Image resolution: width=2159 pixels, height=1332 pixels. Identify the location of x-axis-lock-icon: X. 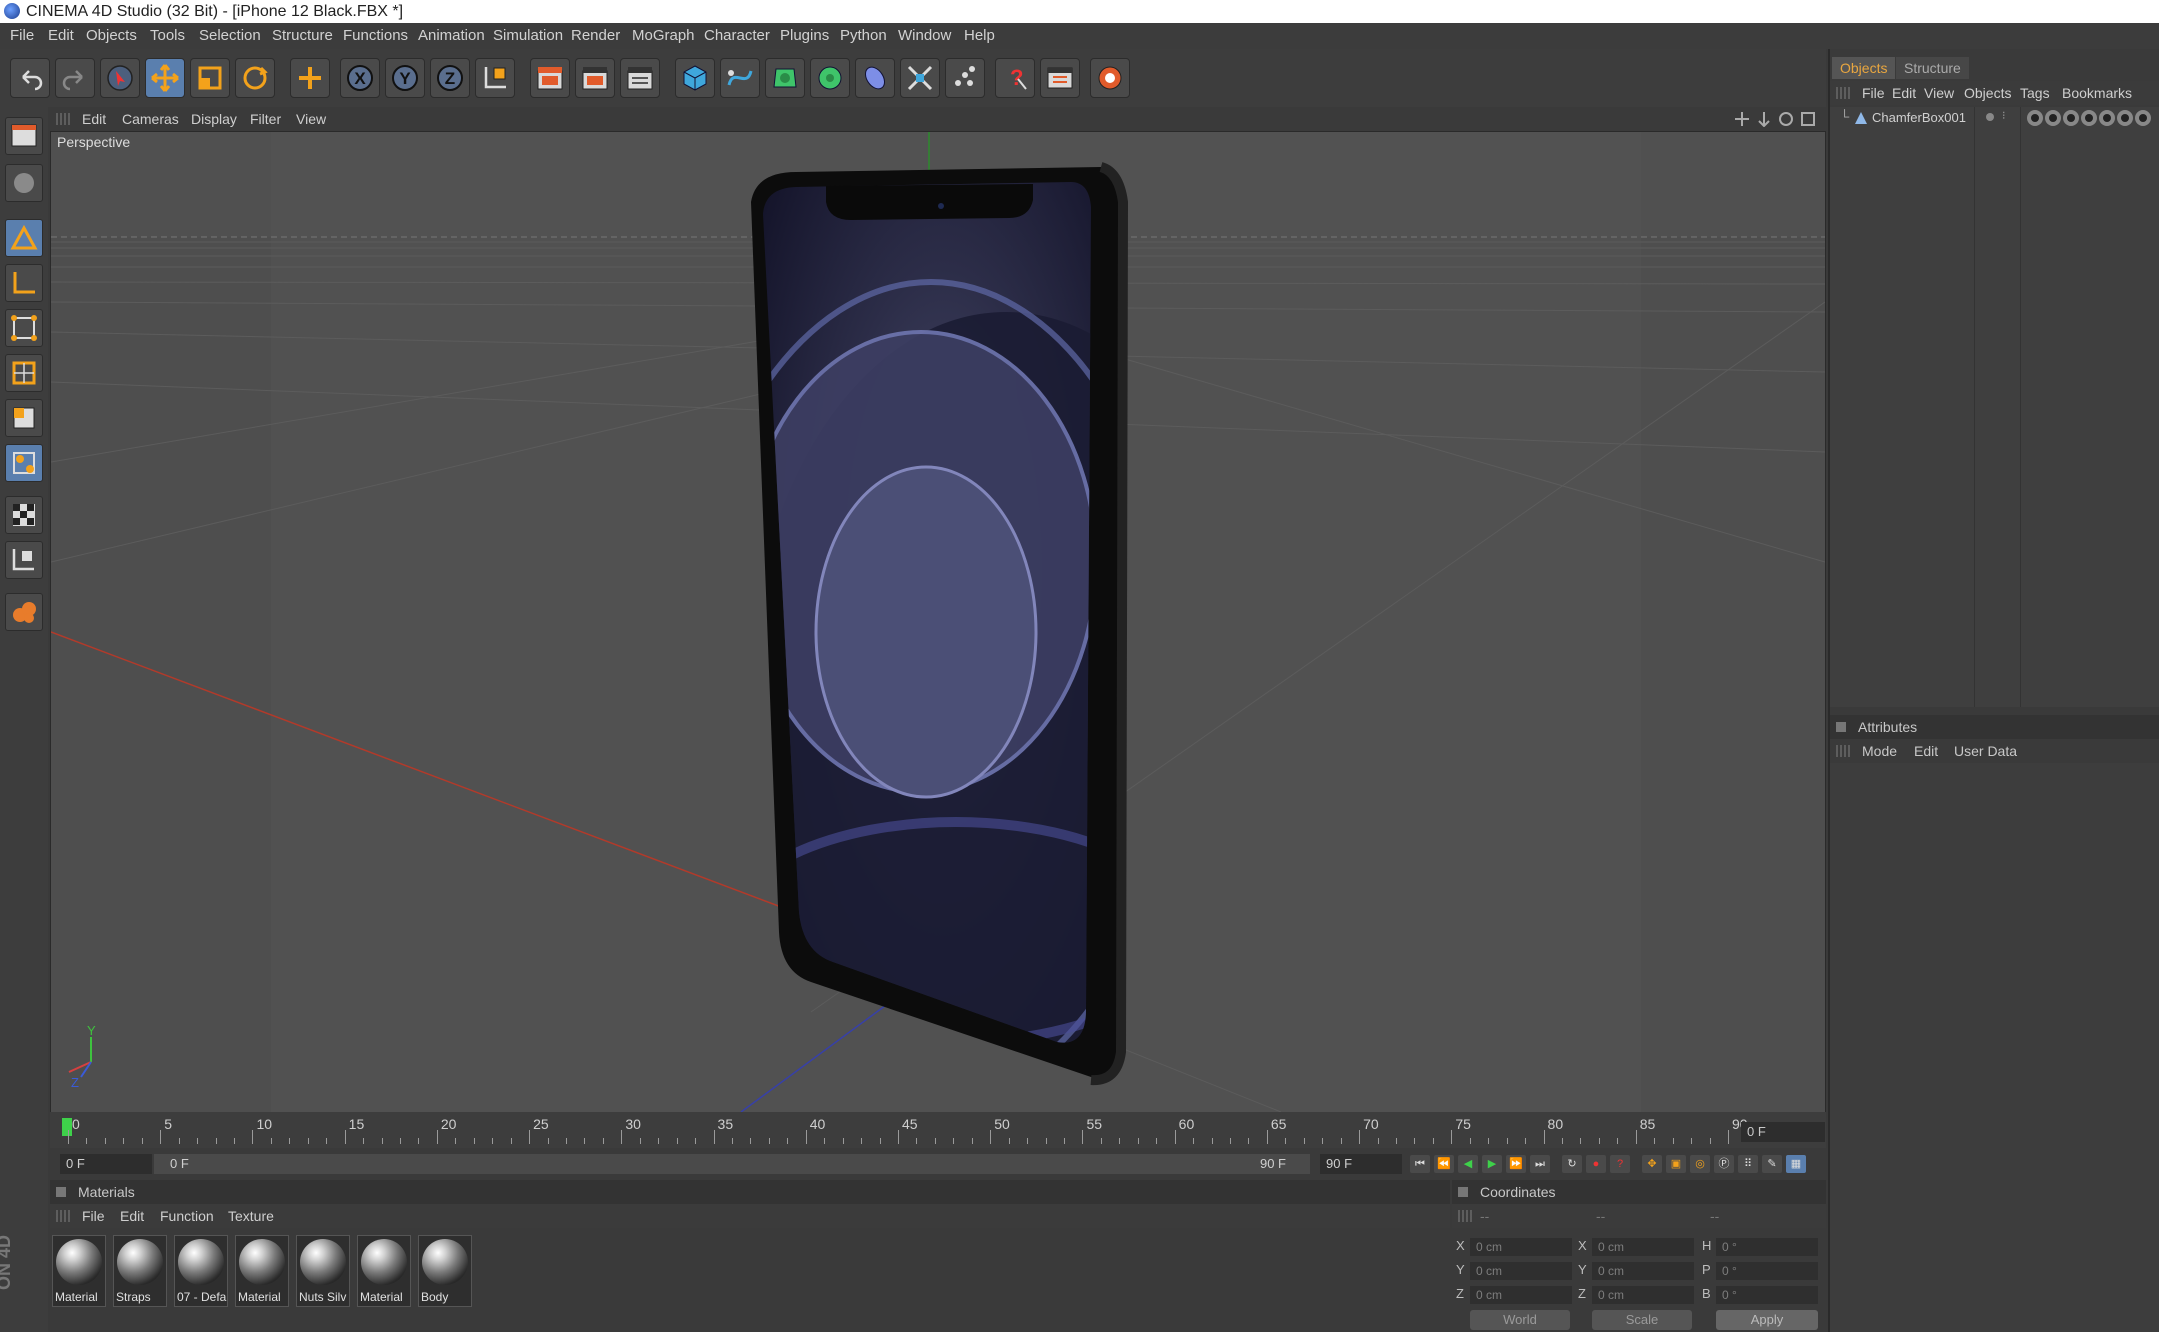
(360, 78).